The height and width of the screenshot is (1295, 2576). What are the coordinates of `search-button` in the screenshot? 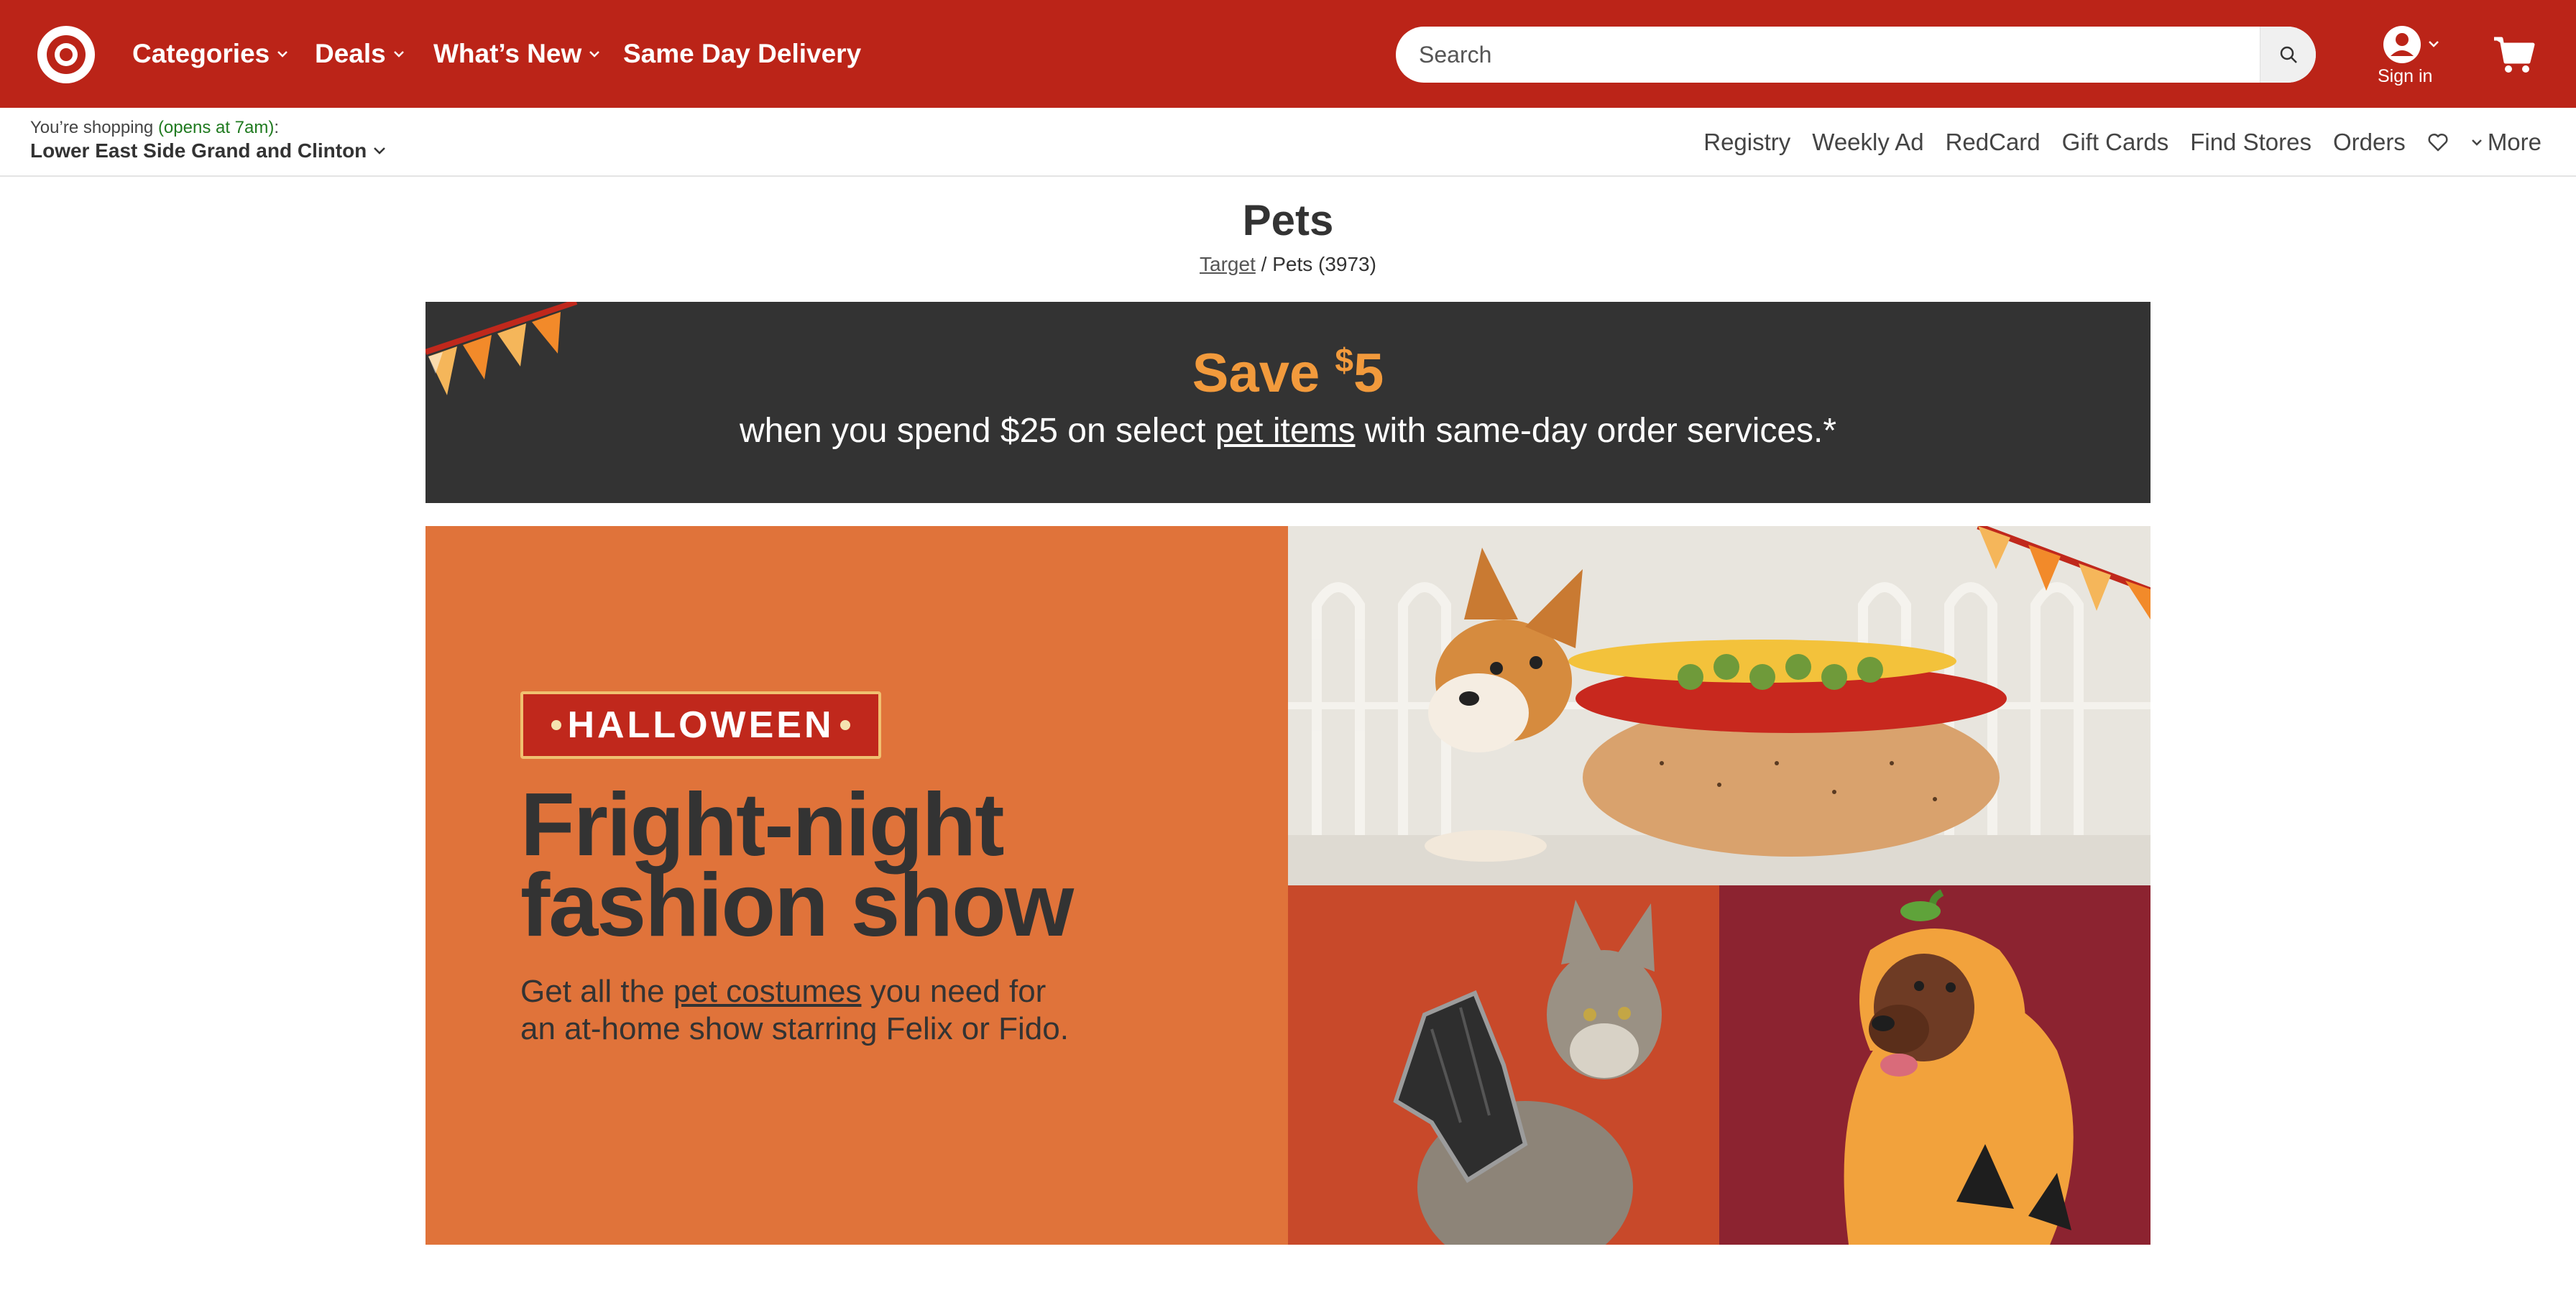 It's located at (2288, 55).